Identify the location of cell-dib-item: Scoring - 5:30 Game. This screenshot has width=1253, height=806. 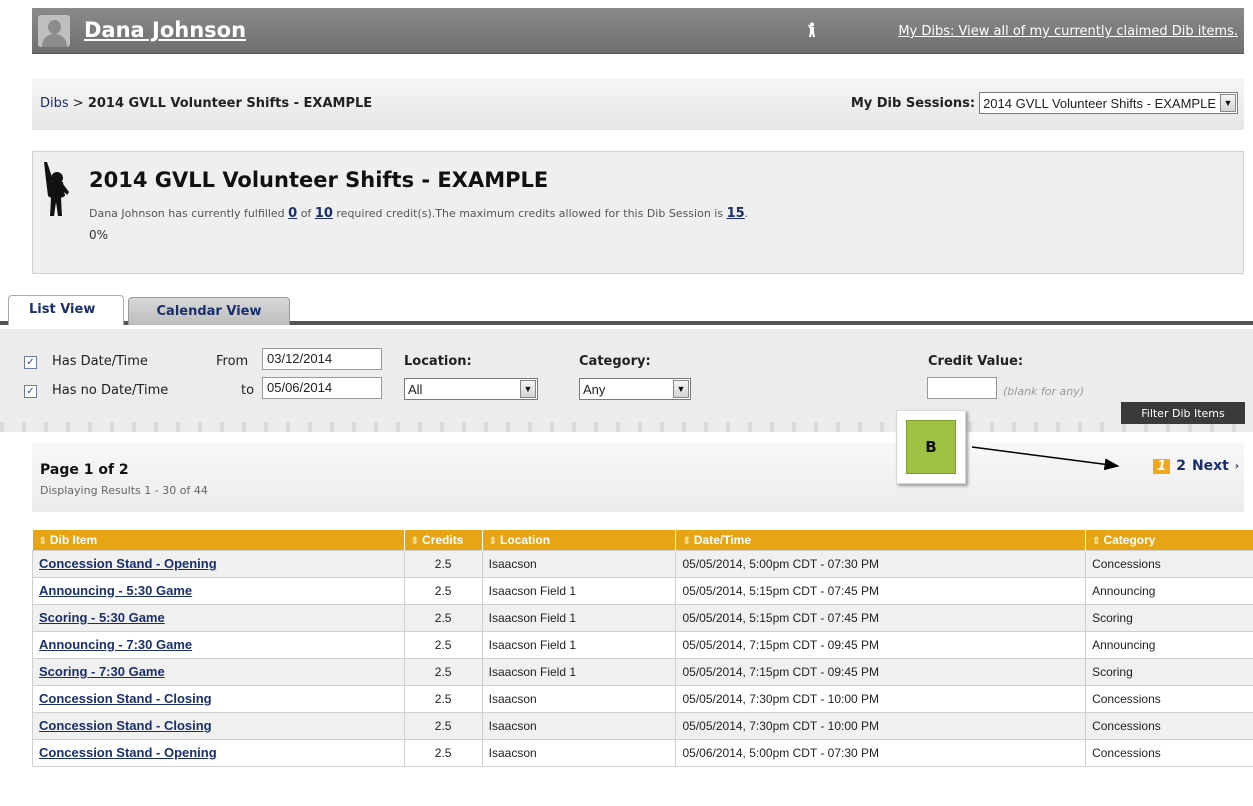
(218, 617).